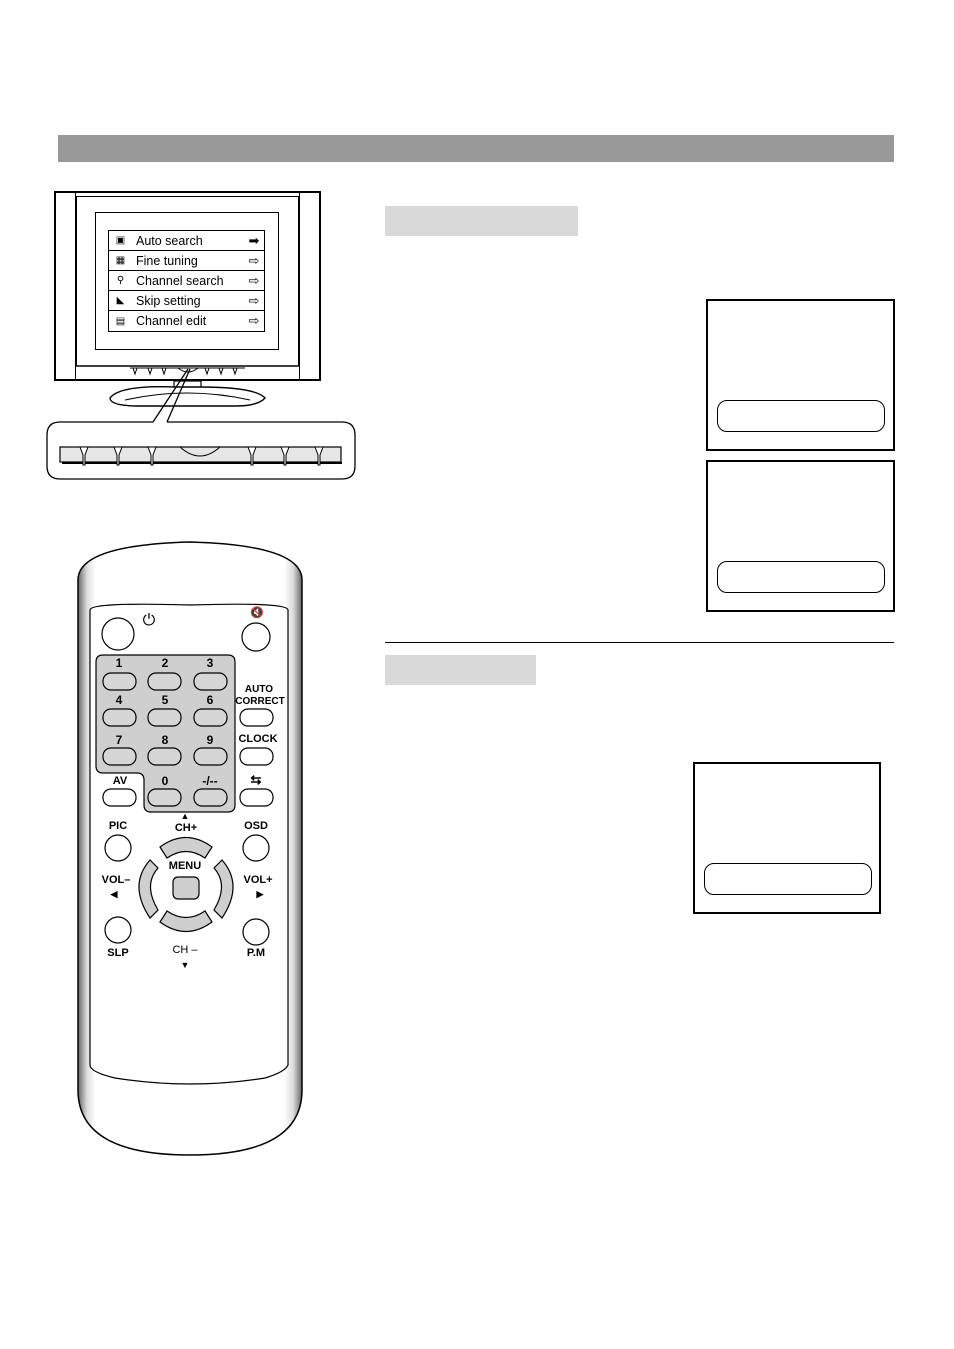 This screenshot has height=1349, width=954. I want to click on key-5-button, so click(164, 717).